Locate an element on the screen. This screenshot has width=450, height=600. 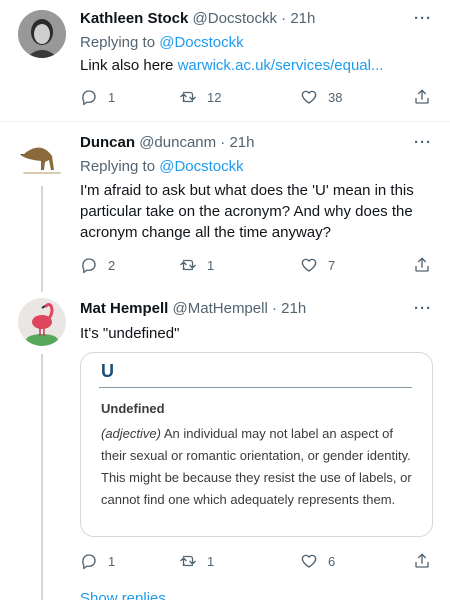
card-term: Undefined is located at coordinates (133, 408).